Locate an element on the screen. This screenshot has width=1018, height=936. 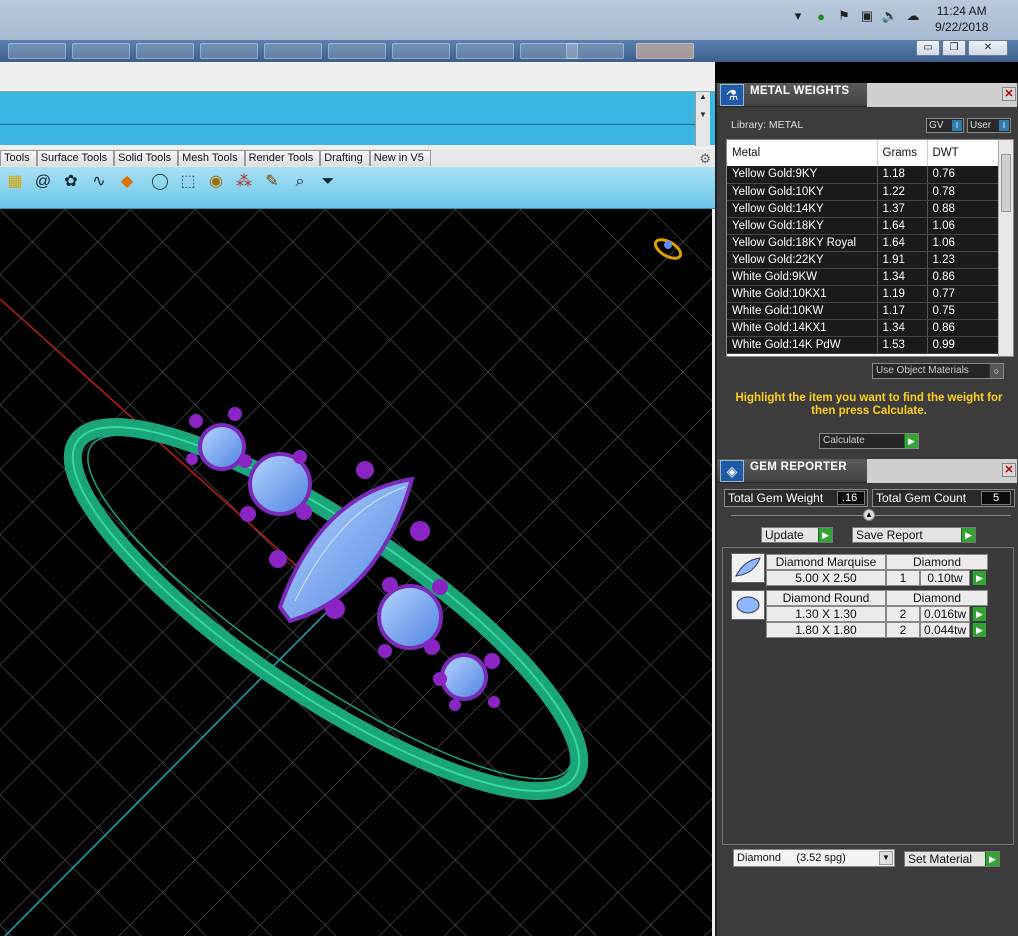
tab-new-in-v5: New in V5 is located at coordinates (400, 158).